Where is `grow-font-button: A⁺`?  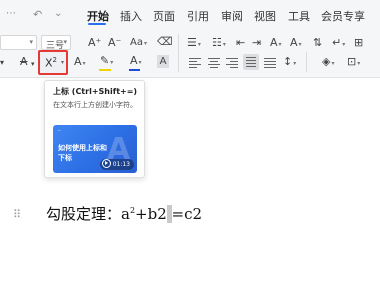
grow-font-button: A⁺ is located at coordinates (94, 43).